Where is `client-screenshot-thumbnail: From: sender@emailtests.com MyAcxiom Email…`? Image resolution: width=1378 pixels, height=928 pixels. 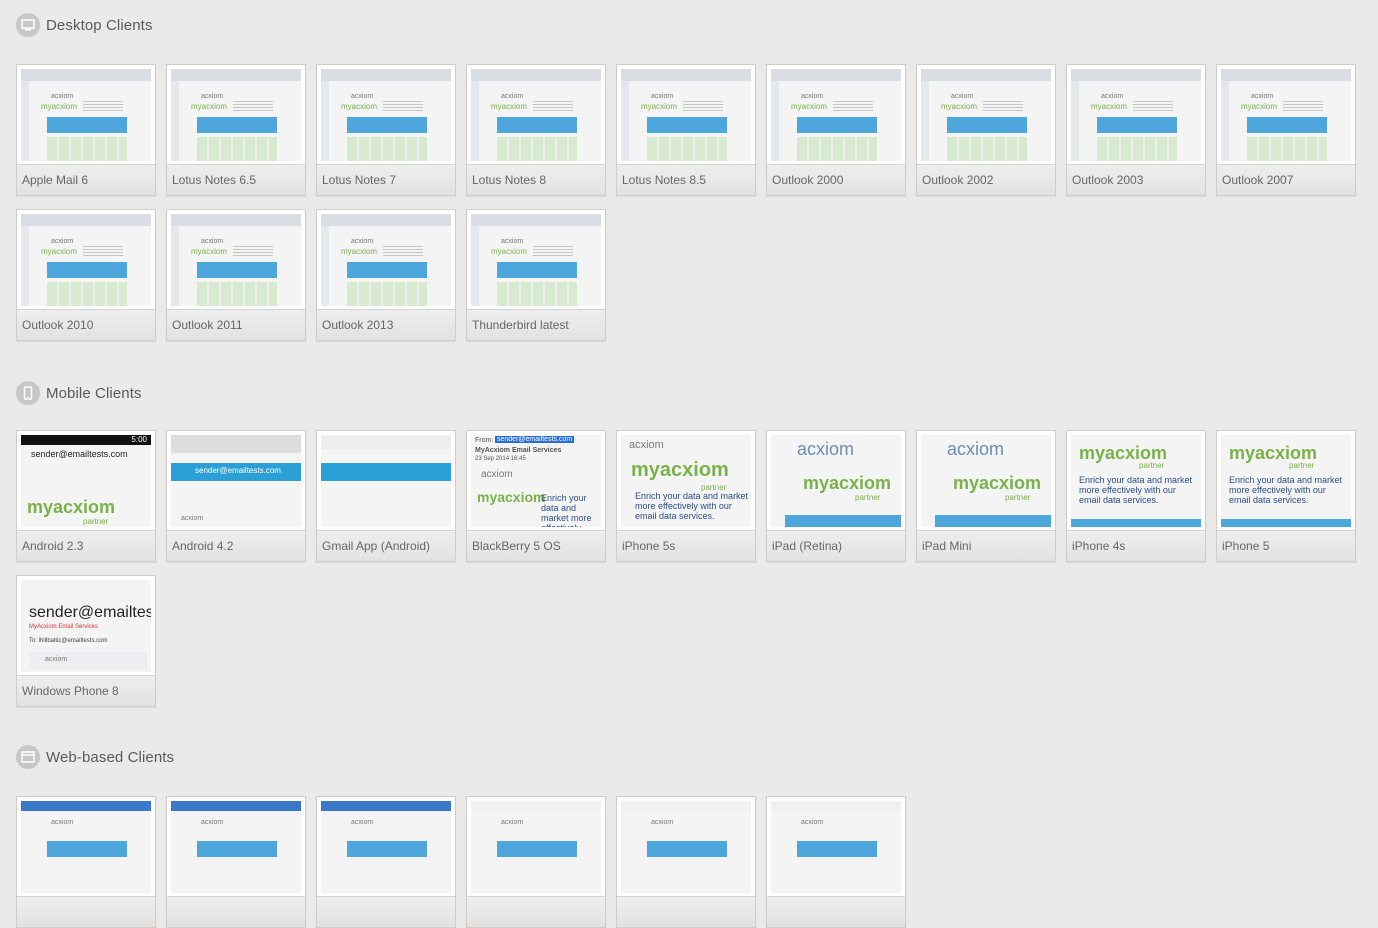
client-screenshot-thumbnail: From: sender@emailtests.com MyAcxiom Email… is located at coordinates (536, 481).